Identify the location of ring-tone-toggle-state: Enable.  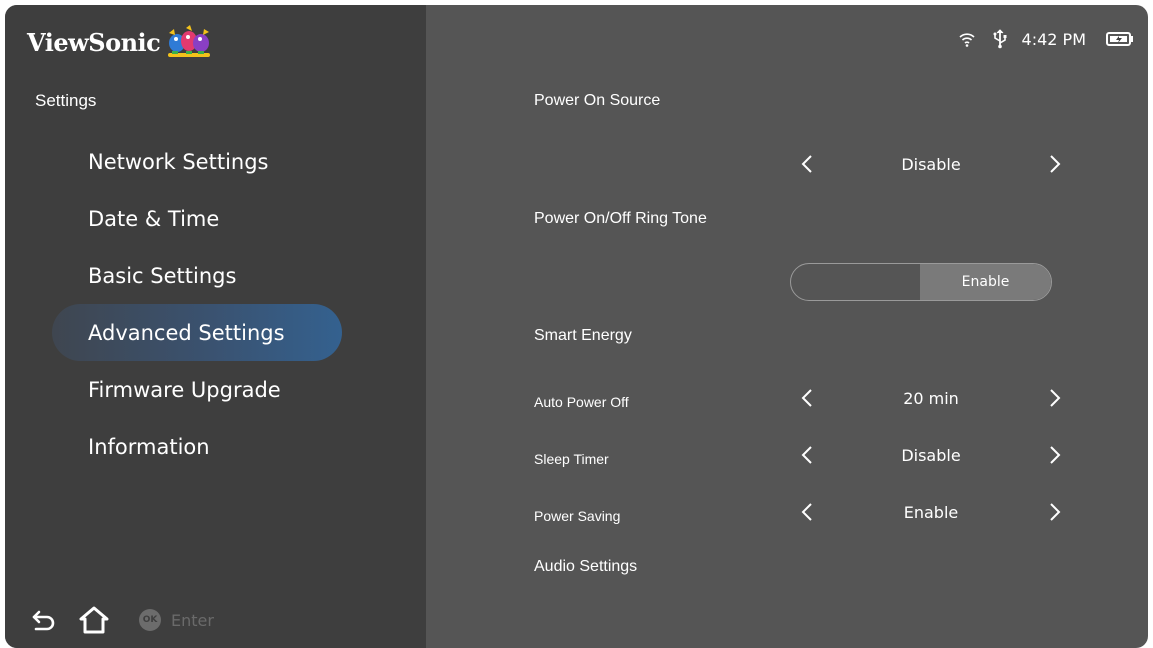
(985, 282).